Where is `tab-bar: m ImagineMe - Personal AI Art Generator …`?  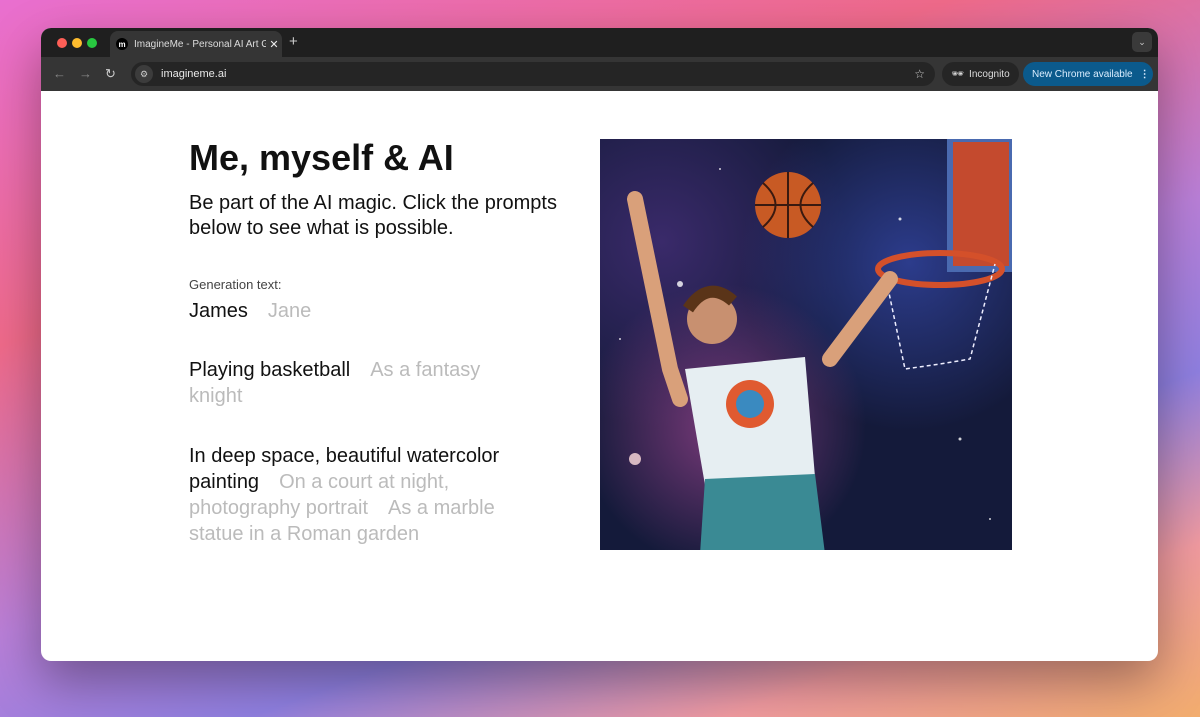 tab-bar: m ImagineMe - Personal AI Art Generator … is located at coordinates (599, 42).